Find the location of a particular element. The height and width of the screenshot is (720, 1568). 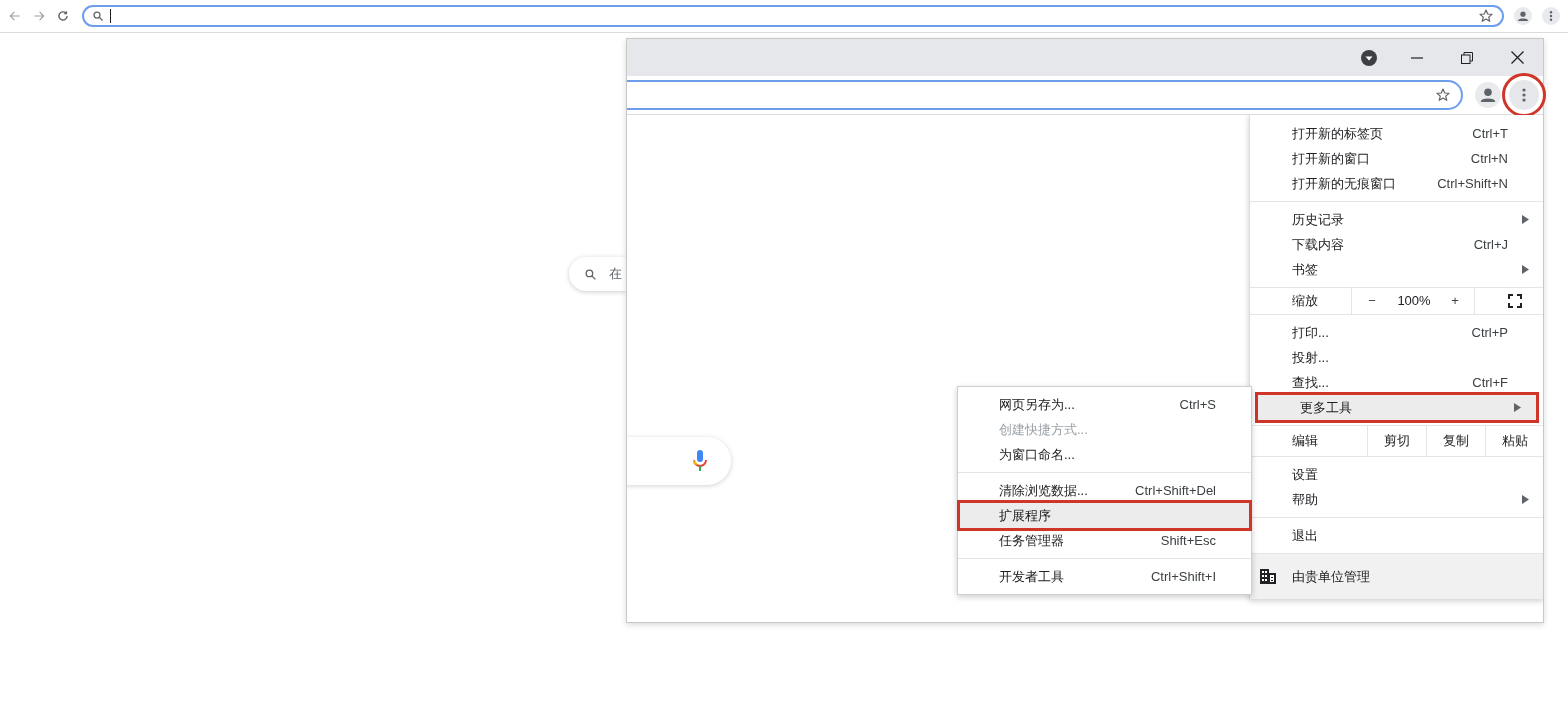

microphone-icon is located at coordinates (700, 461).